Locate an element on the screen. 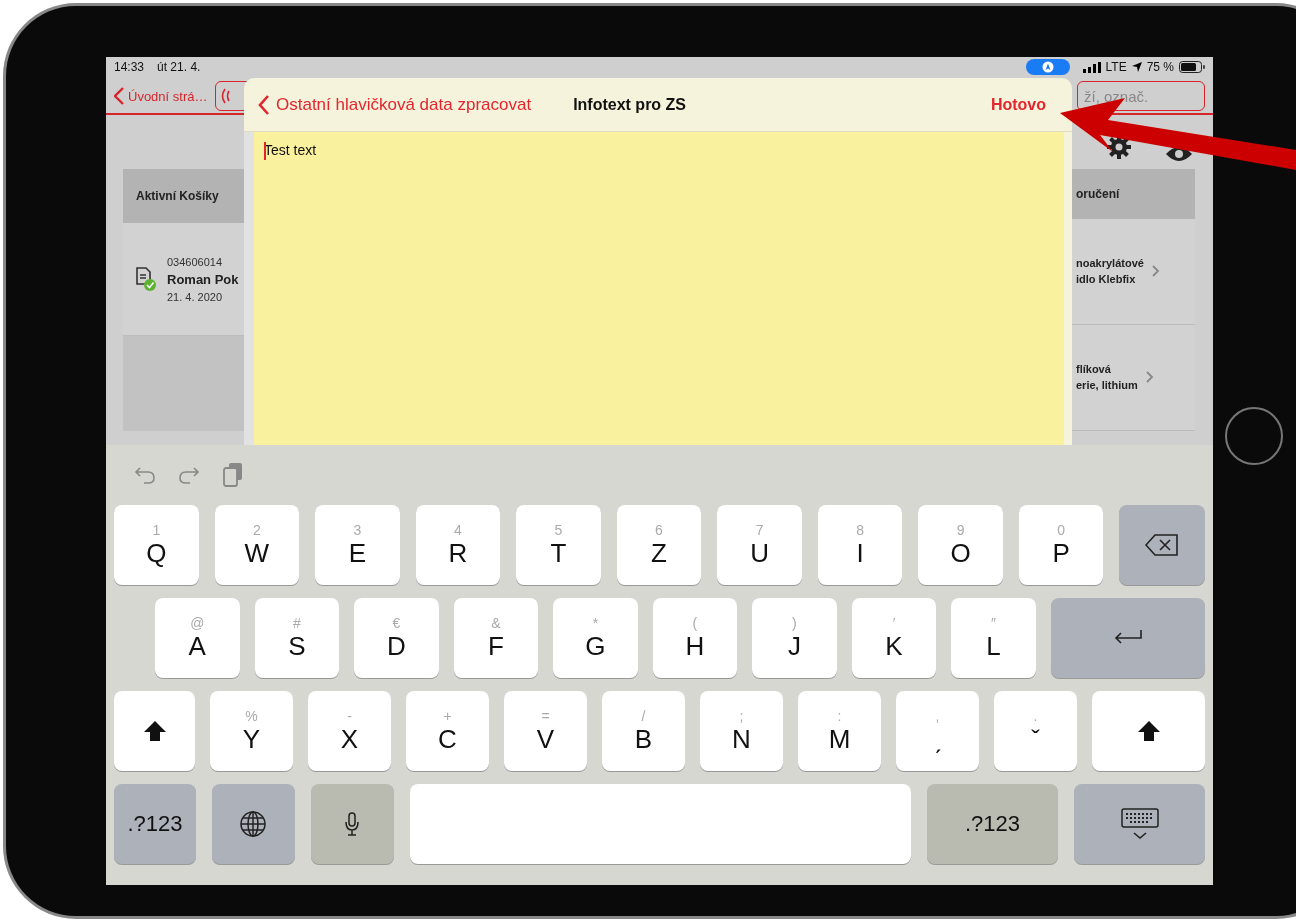 This screenshot has height=922, width=1296. customer-name: Roman Pok is located at coordinates (203, 279).